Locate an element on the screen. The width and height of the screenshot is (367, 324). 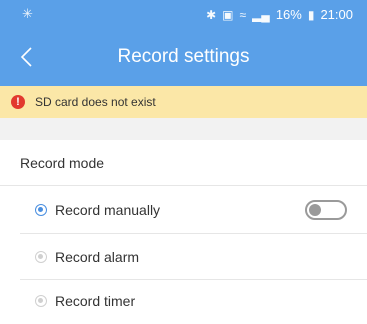
radio-selected is located at coordinates (41, 210).